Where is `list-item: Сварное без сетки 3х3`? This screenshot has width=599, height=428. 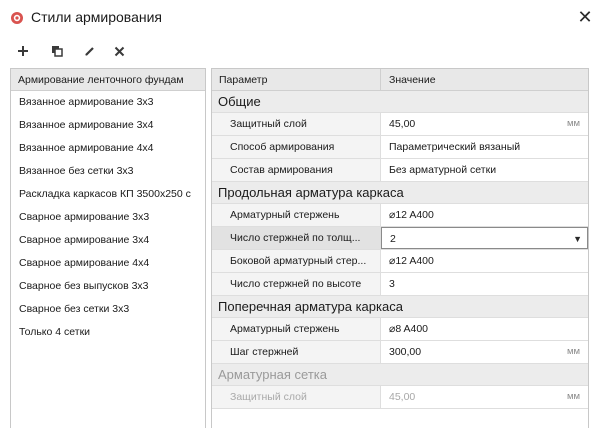
list-item: Сварное без сетки 3х3 is located at coordinates (108, 309).